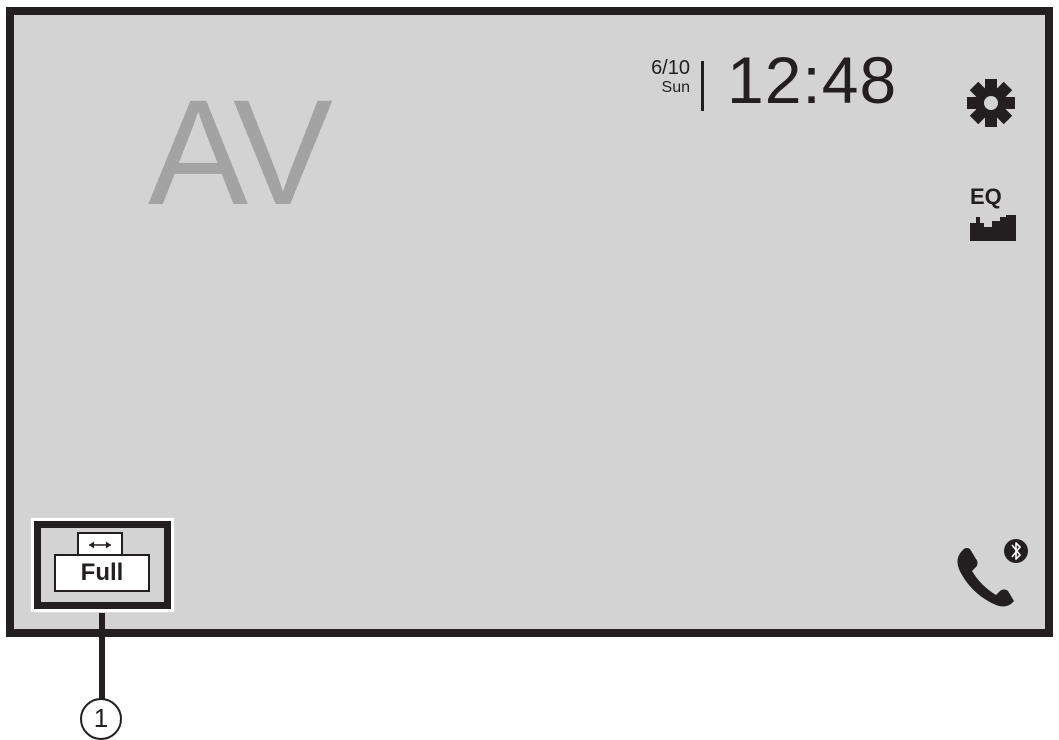 This screenshot has width=1059, height=740. What do you see at coordinates (675, 87) in the screenshot?
I see `day-label: Sun` at bounding box center [675, 87].